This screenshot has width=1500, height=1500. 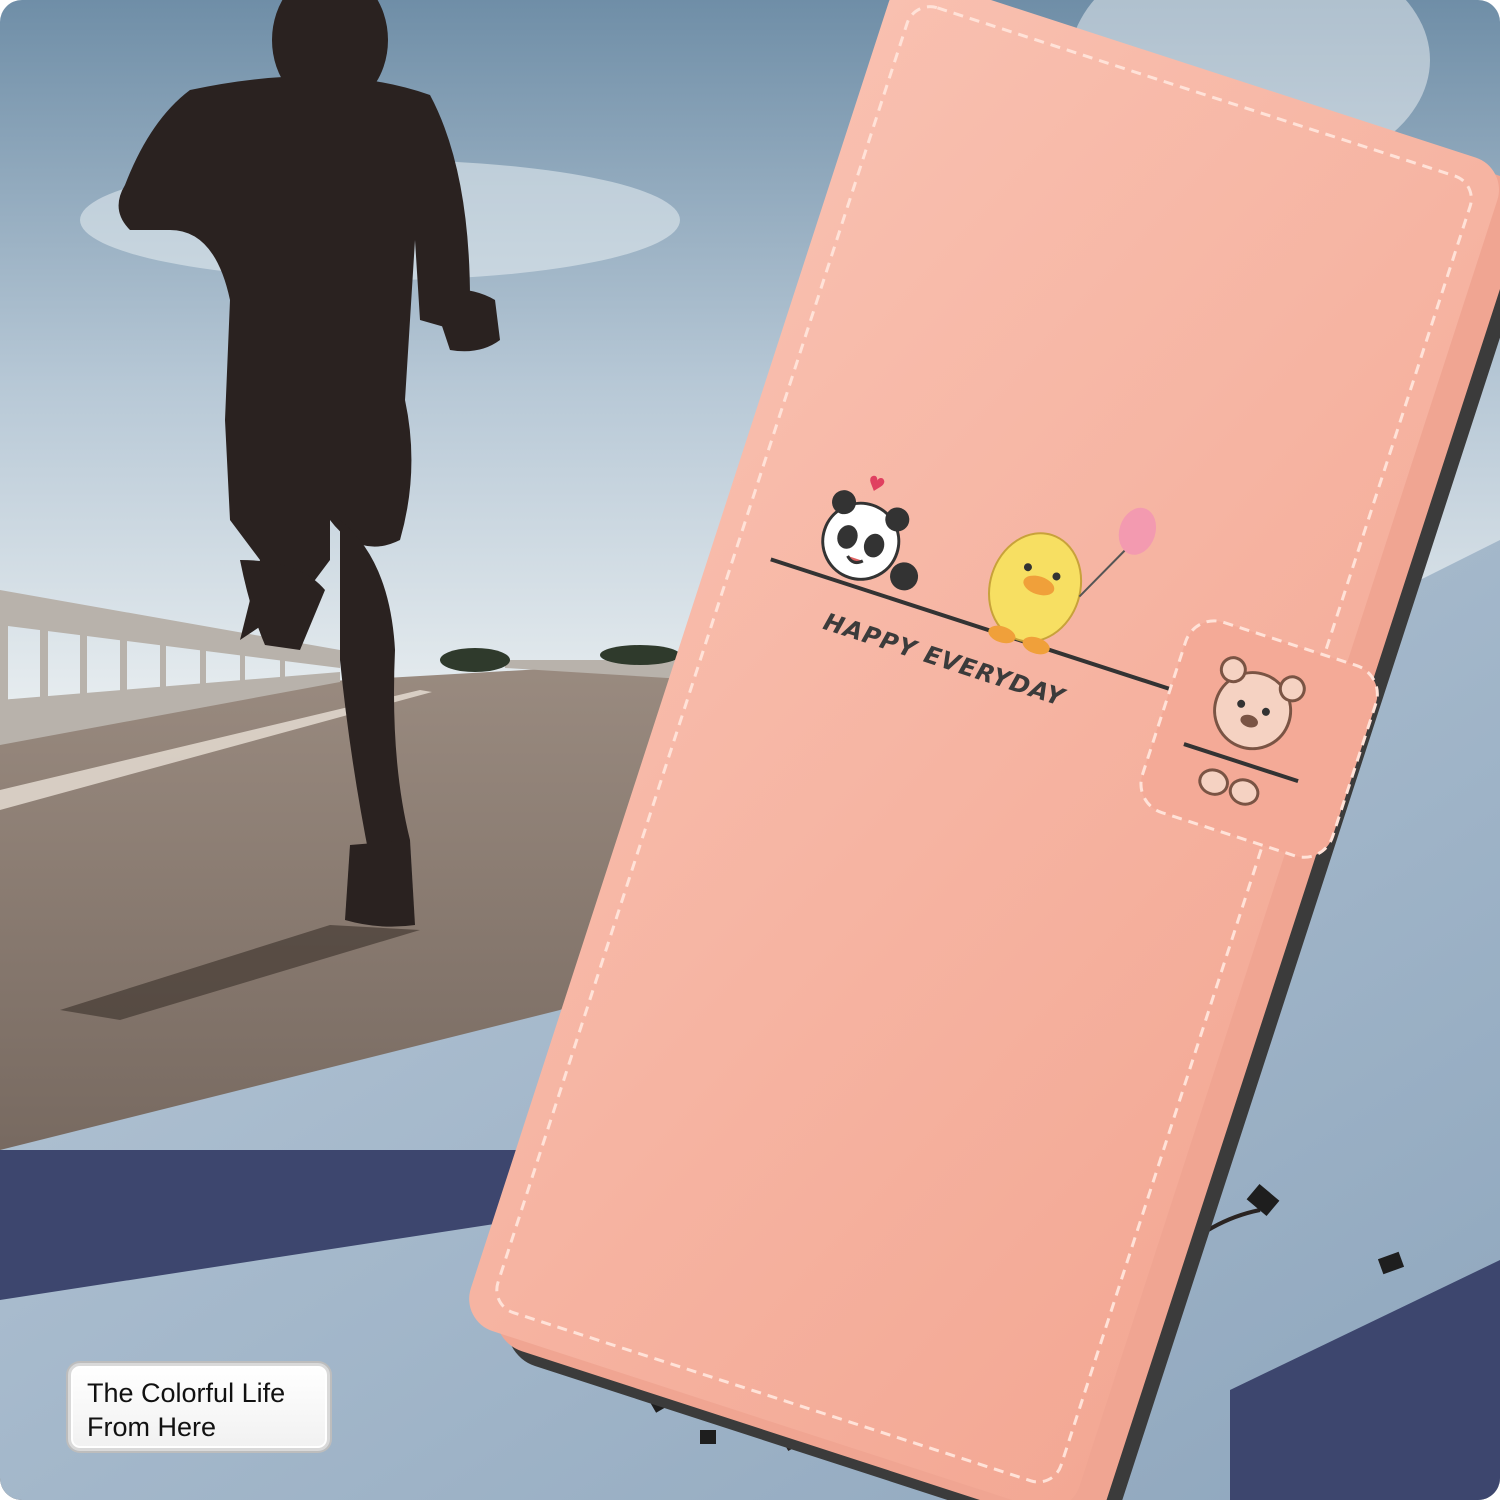 I want to click on caption-line-1: The Colorful Life, so click(x=186, y=1393).